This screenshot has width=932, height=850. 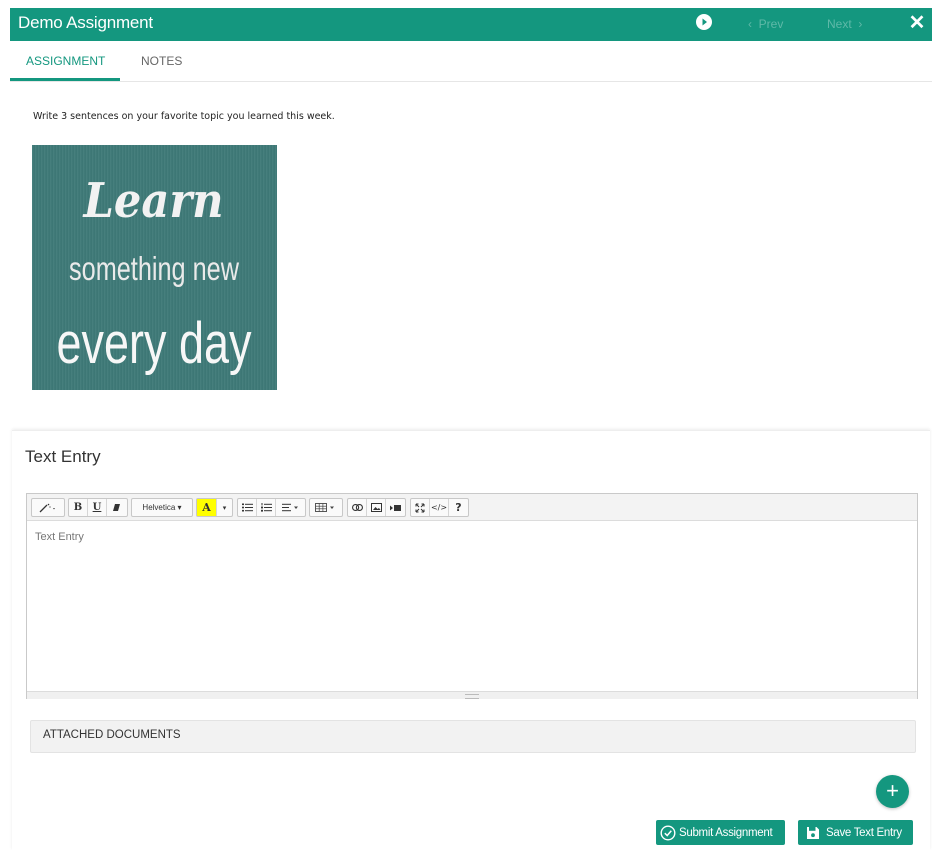 What do you see at coordinates (458, 507) in the screenshot?
I see `help-icon: ?` at bounding box center [458, 507].